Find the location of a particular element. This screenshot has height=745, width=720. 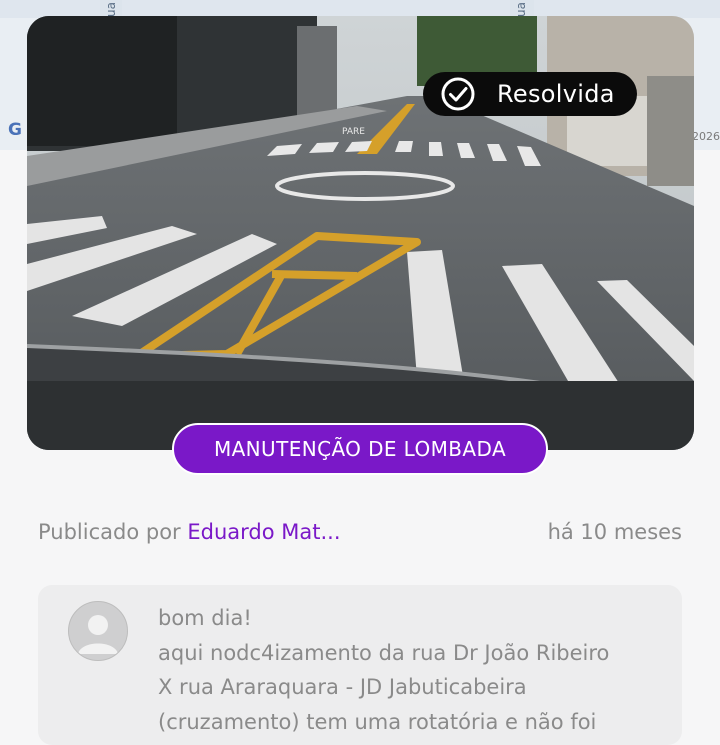

user-avatar-icon is located at coordinates (98, 631).